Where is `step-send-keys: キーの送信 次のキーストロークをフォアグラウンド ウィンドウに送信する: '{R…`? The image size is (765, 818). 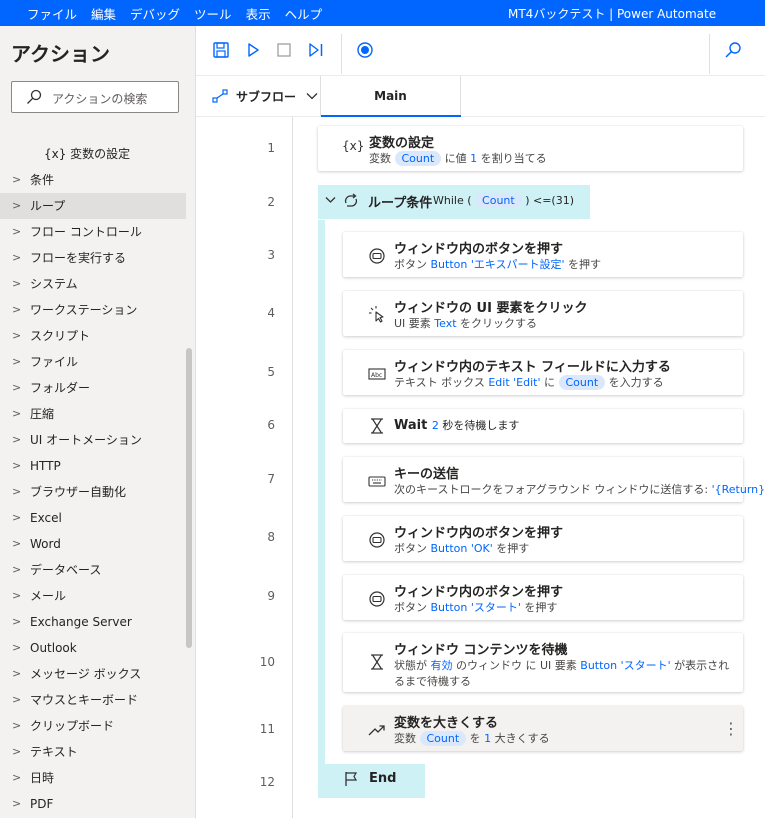
step-send-keys: キーの送信 次のキーストロークをフォアグラウンド ウィンドウに送信する: '{R… is located at coordinates (554, 479).